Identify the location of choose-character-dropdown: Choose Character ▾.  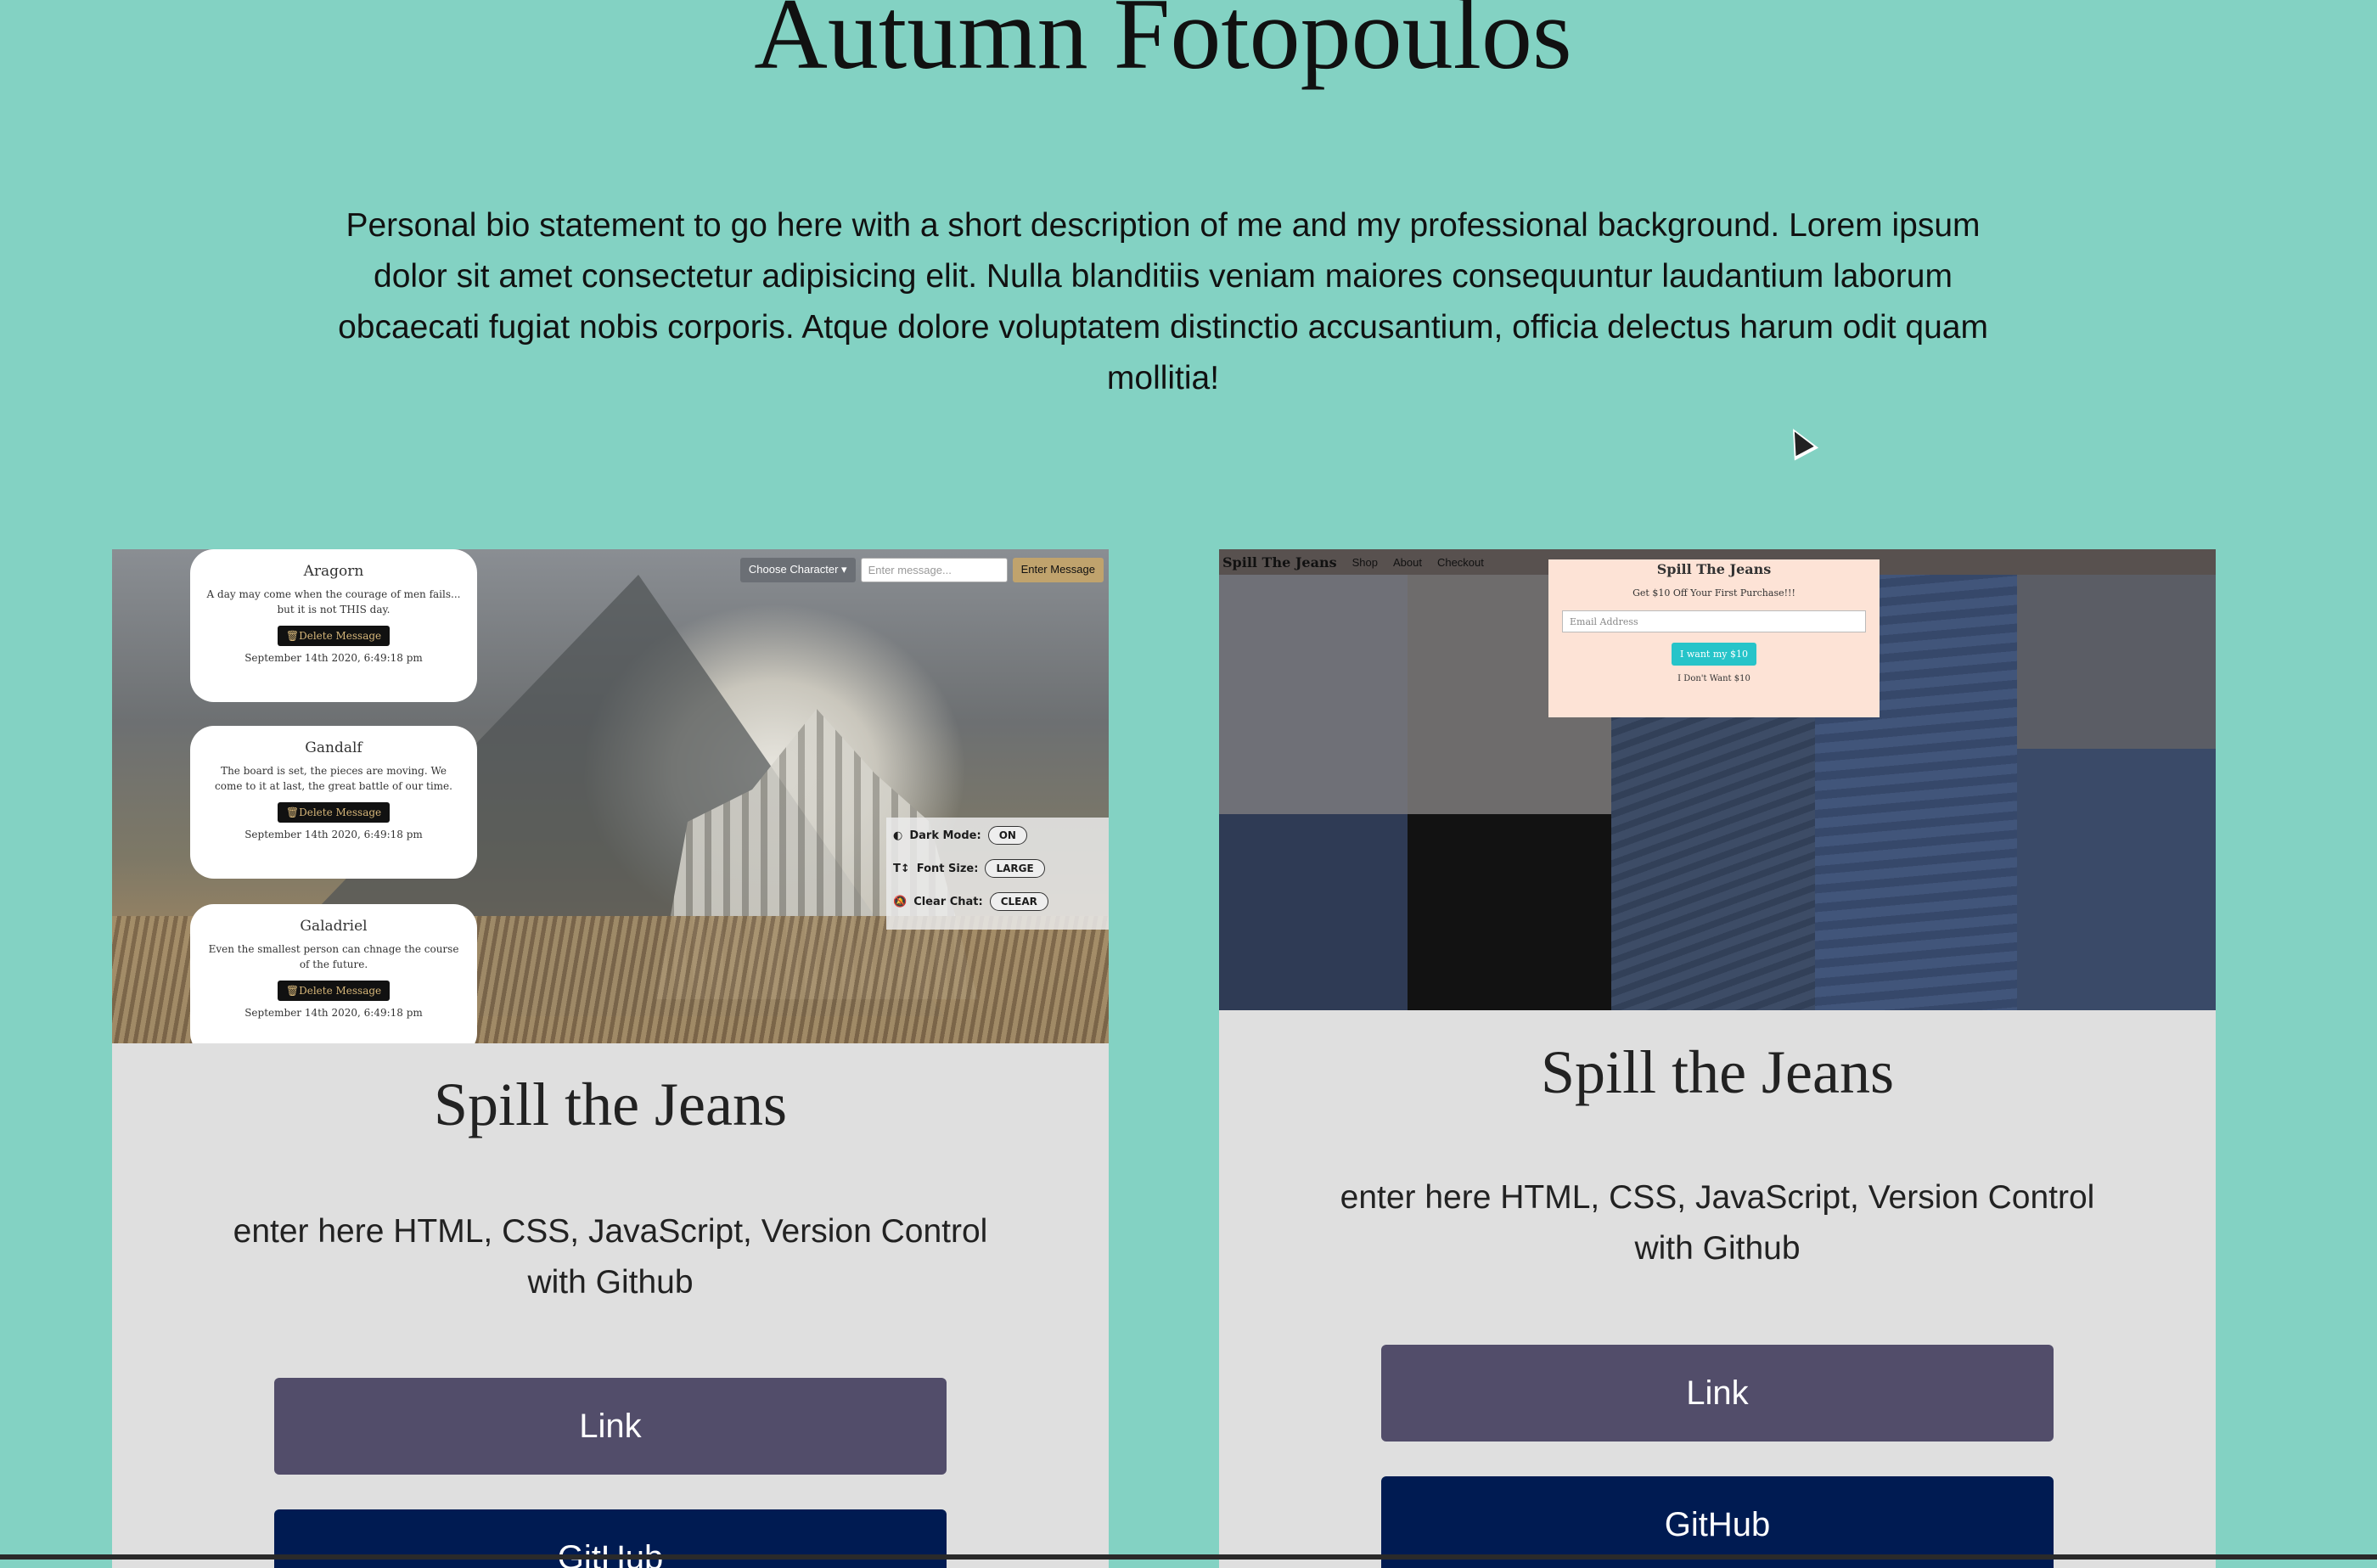
(798, 570).